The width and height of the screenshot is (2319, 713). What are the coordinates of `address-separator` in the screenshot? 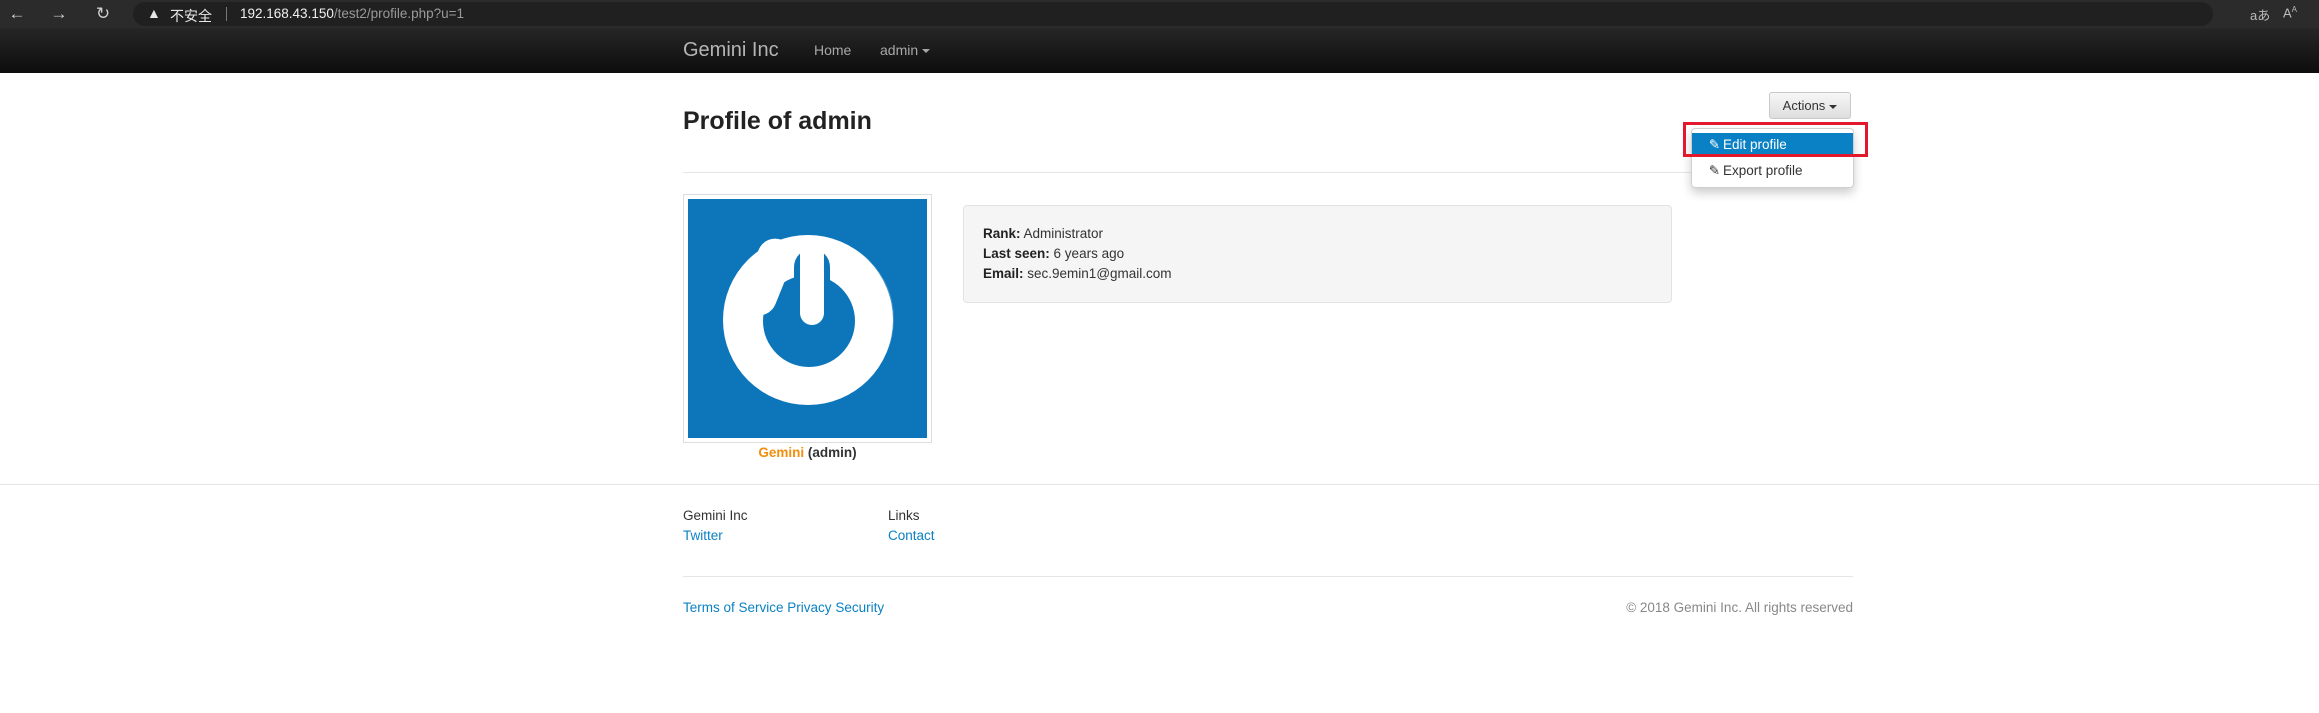 It's located at (226, 14).